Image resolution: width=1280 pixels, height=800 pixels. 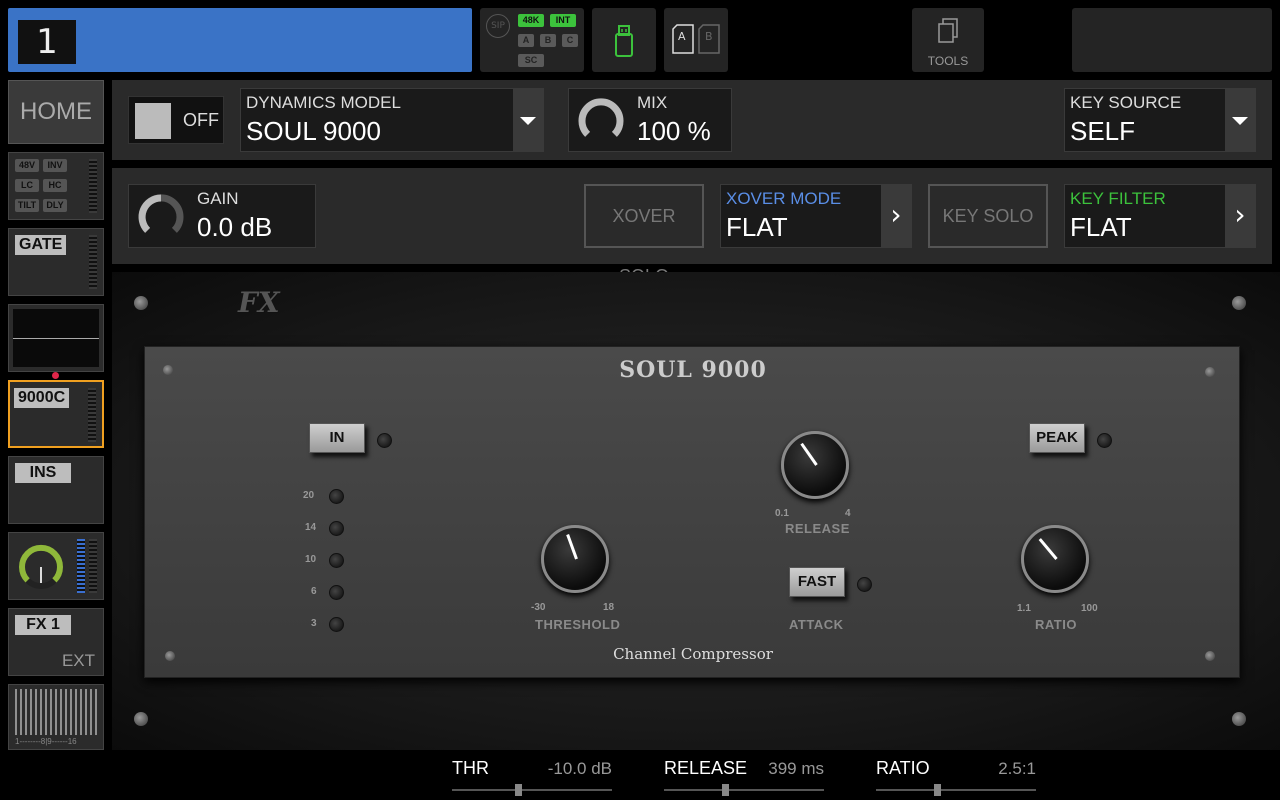 What do you see at coordinates (1056, 624) in the screenshot?
I see `ratio-label: RATIO` at bounding box center [1056, 624].